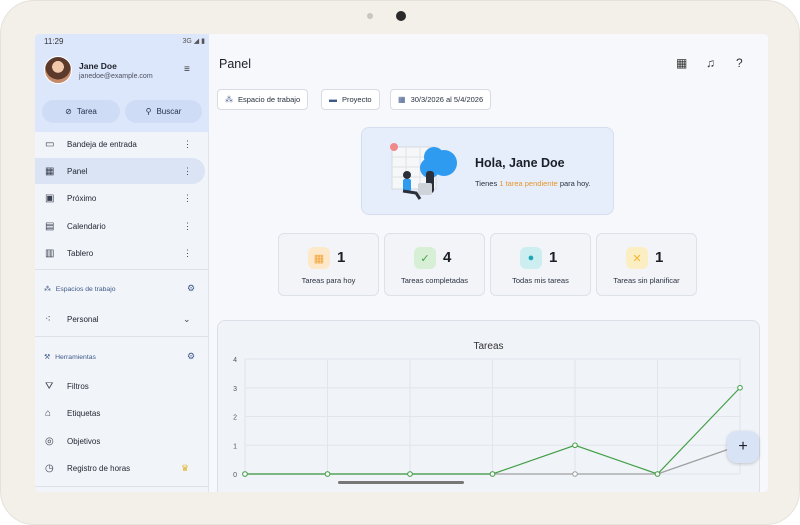  Describe the element at coordinates (423, 171) in the screenshot. I see `illustration` at that location.